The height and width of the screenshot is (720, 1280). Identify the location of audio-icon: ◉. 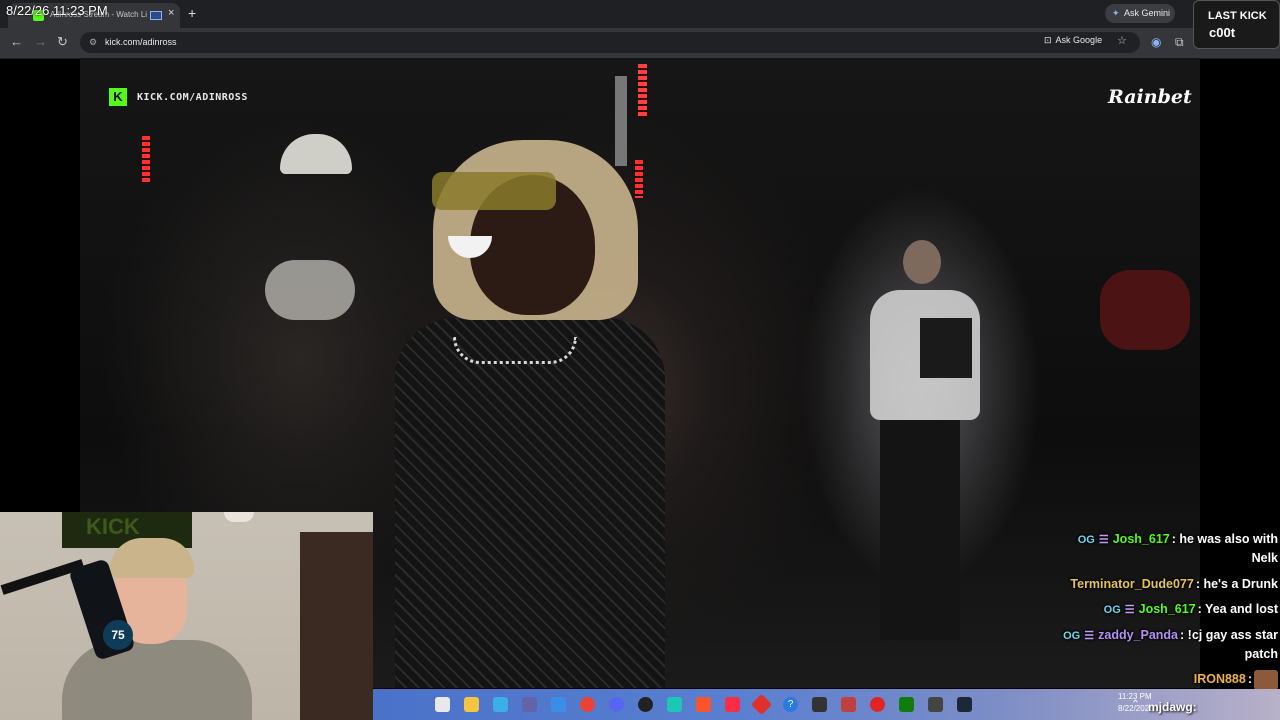
(1156, 42).